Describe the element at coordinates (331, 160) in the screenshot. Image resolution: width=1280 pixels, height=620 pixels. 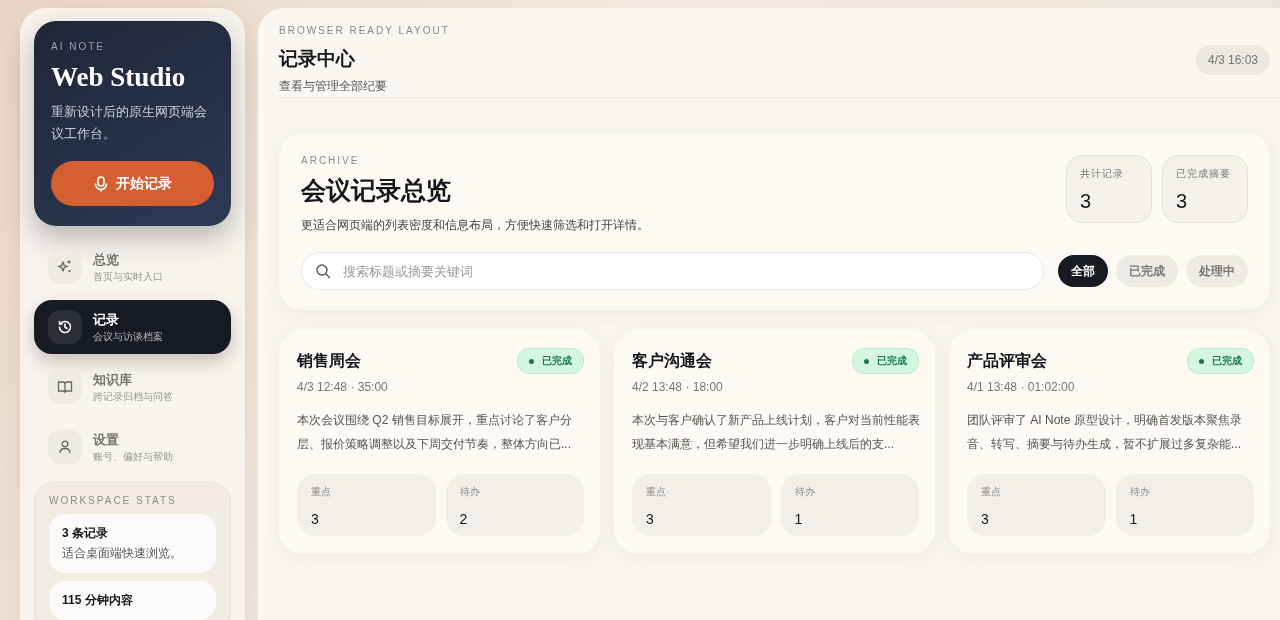
I see `overview-eyebrow: ARCHIVE` at that location.